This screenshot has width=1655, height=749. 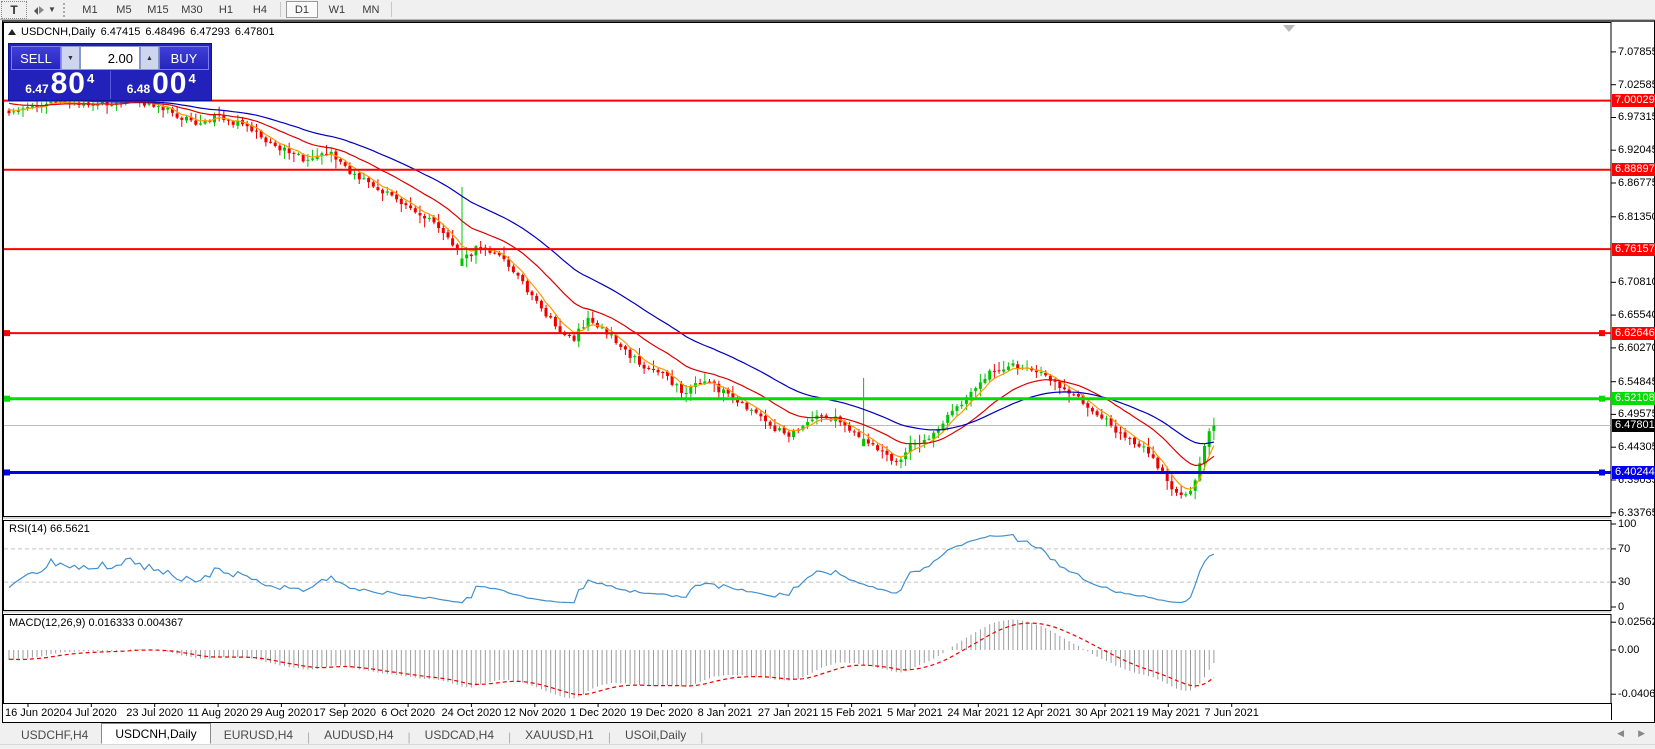 What do you see at coordinates (14, 9) in the screenshot?
I see `text-tool-button: T` at bounding box center [14, 9].